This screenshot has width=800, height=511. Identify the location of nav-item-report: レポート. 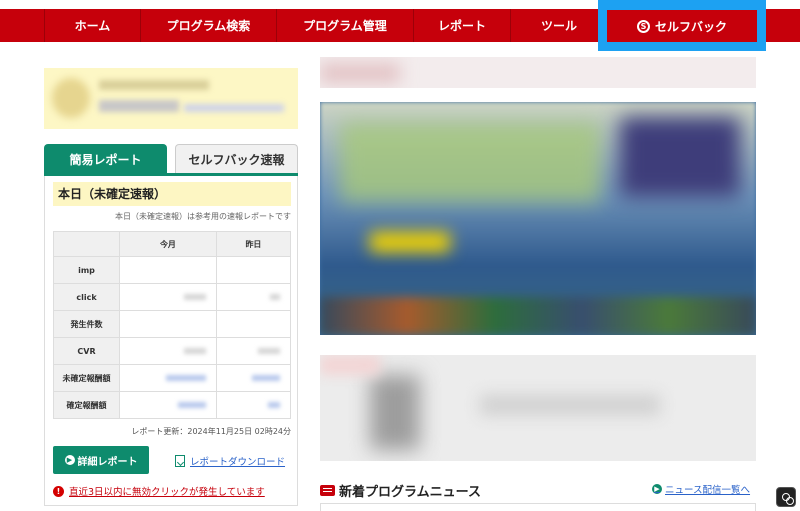
(461, 25).